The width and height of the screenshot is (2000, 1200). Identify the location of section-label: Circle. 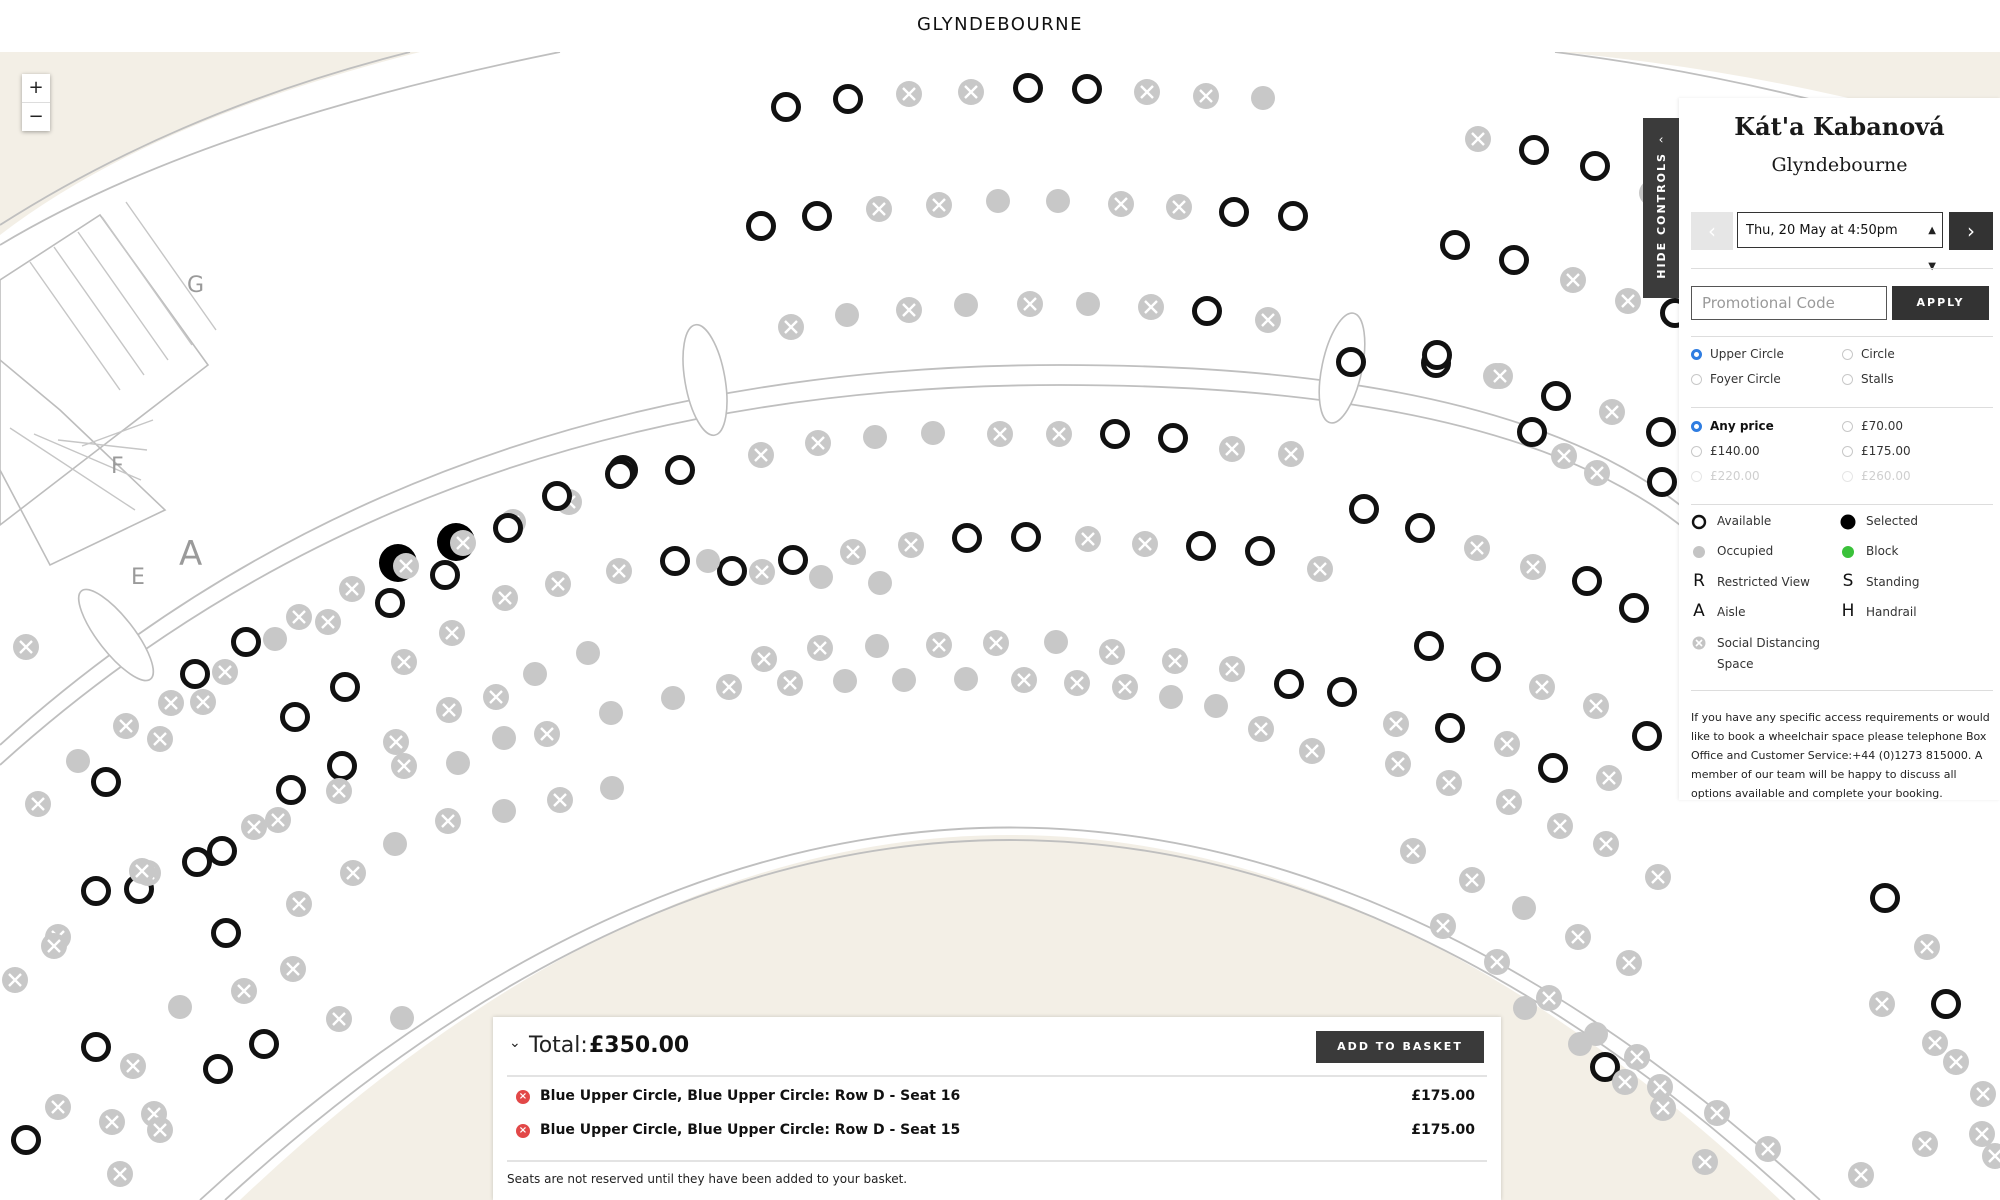
(1878, 354).